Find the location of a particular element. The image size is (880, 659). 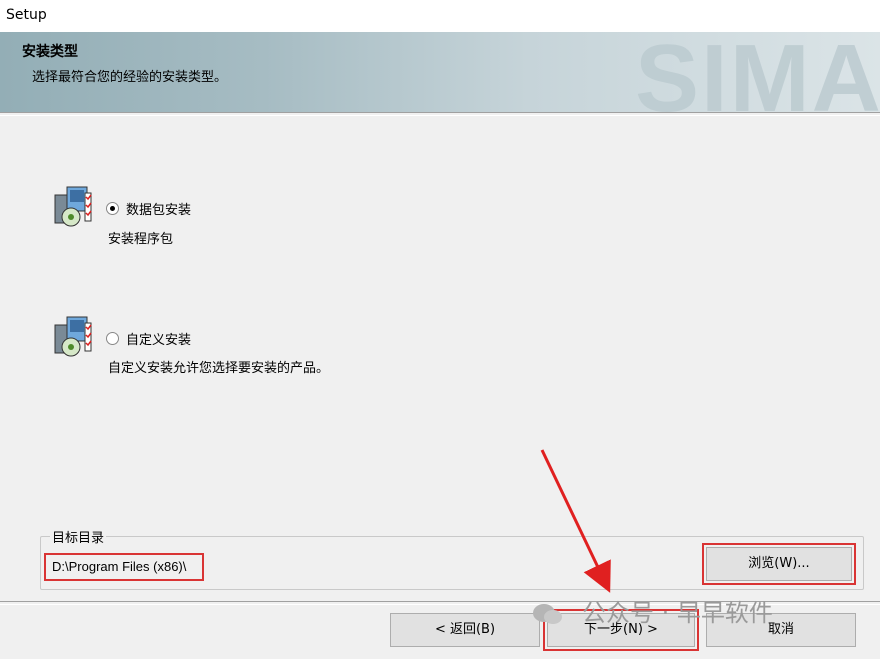

radio-selected-dot is located at coordinates (112, 208).